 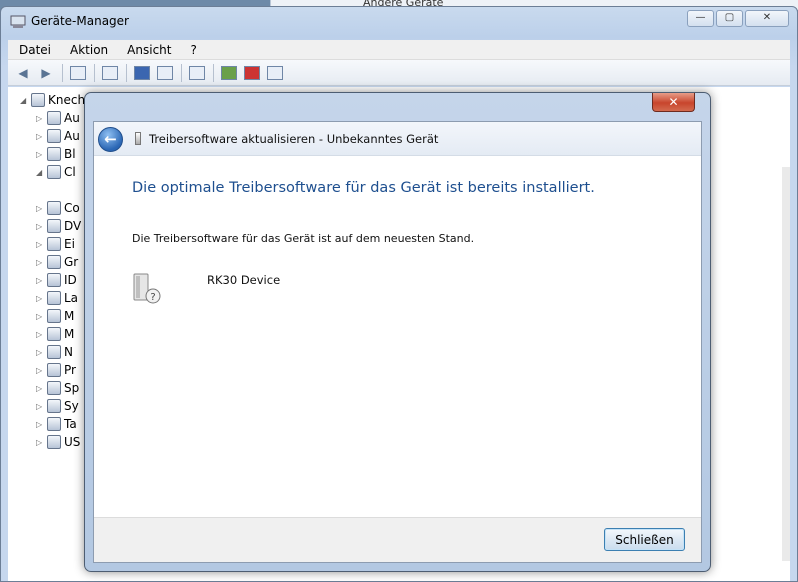 What do you see at coordinates (56, 172) in the screenshot?
I see `tree-item: ◢ Cl` at bounding box center [56, 172].